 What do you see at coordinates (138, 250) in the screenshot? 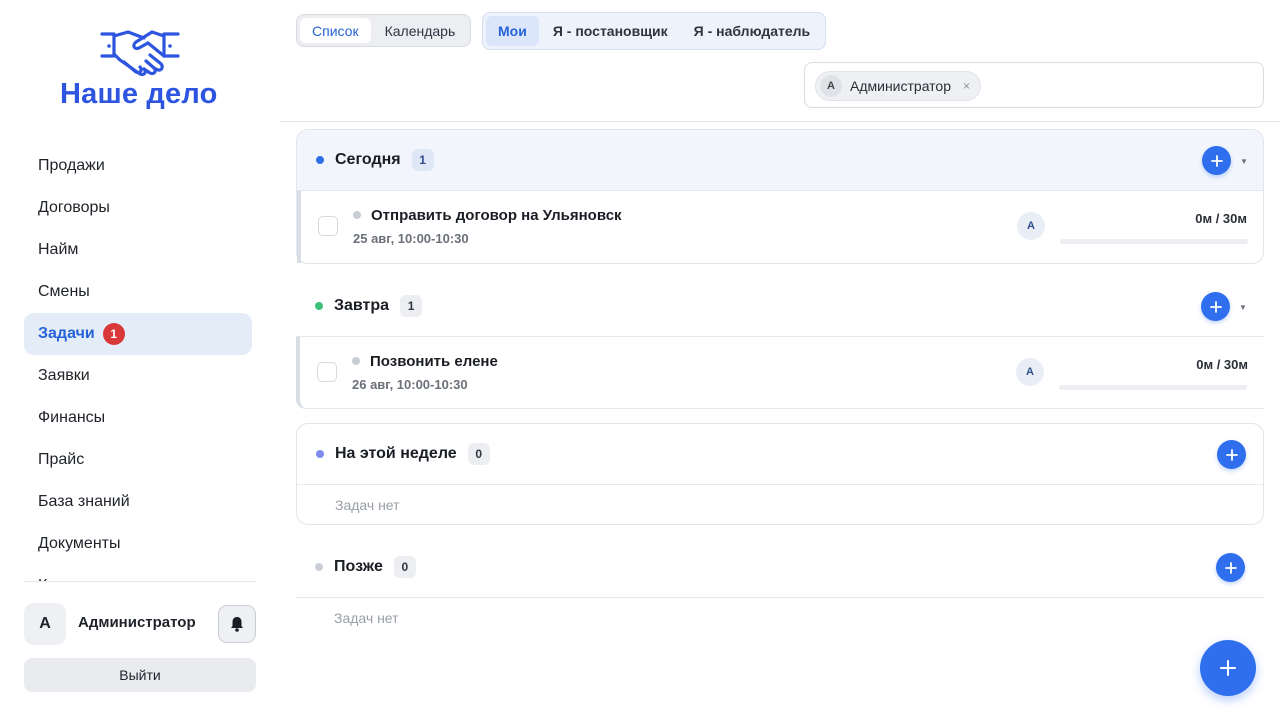
I see `sidebar-item-hiring: Найм` at bounding box center [138, 250].